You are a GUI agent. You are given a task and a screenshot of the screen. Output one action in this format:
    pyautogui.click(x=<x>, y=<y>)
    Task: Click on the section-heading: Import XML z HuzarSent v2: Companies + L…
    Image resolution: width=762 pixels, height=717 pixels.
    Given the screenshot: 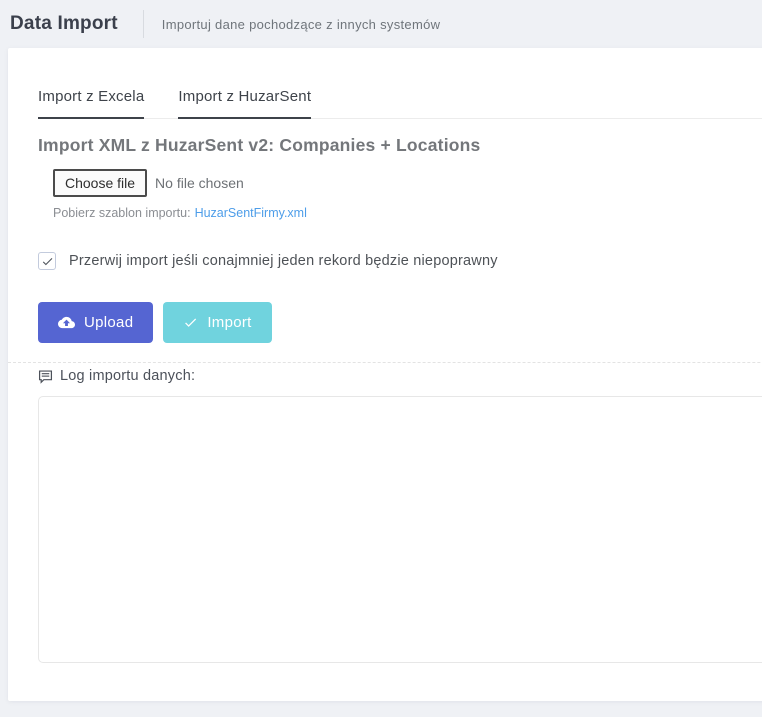 What is the action you would take?
    pyautogui.click(x=259, y=145)
    